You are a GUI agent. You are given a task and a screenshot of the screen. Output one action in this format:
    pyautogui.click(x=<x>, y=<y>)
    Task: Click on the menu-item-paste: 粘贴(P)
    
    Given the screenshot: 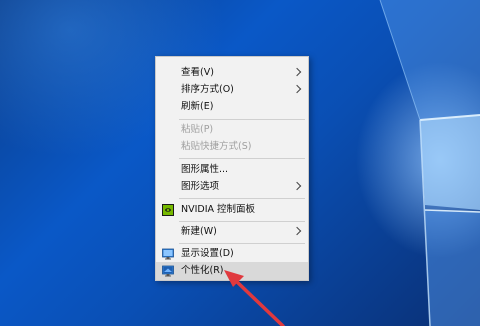 What is the action you would take?
    pyautogui.click(x=232, y=130)
    